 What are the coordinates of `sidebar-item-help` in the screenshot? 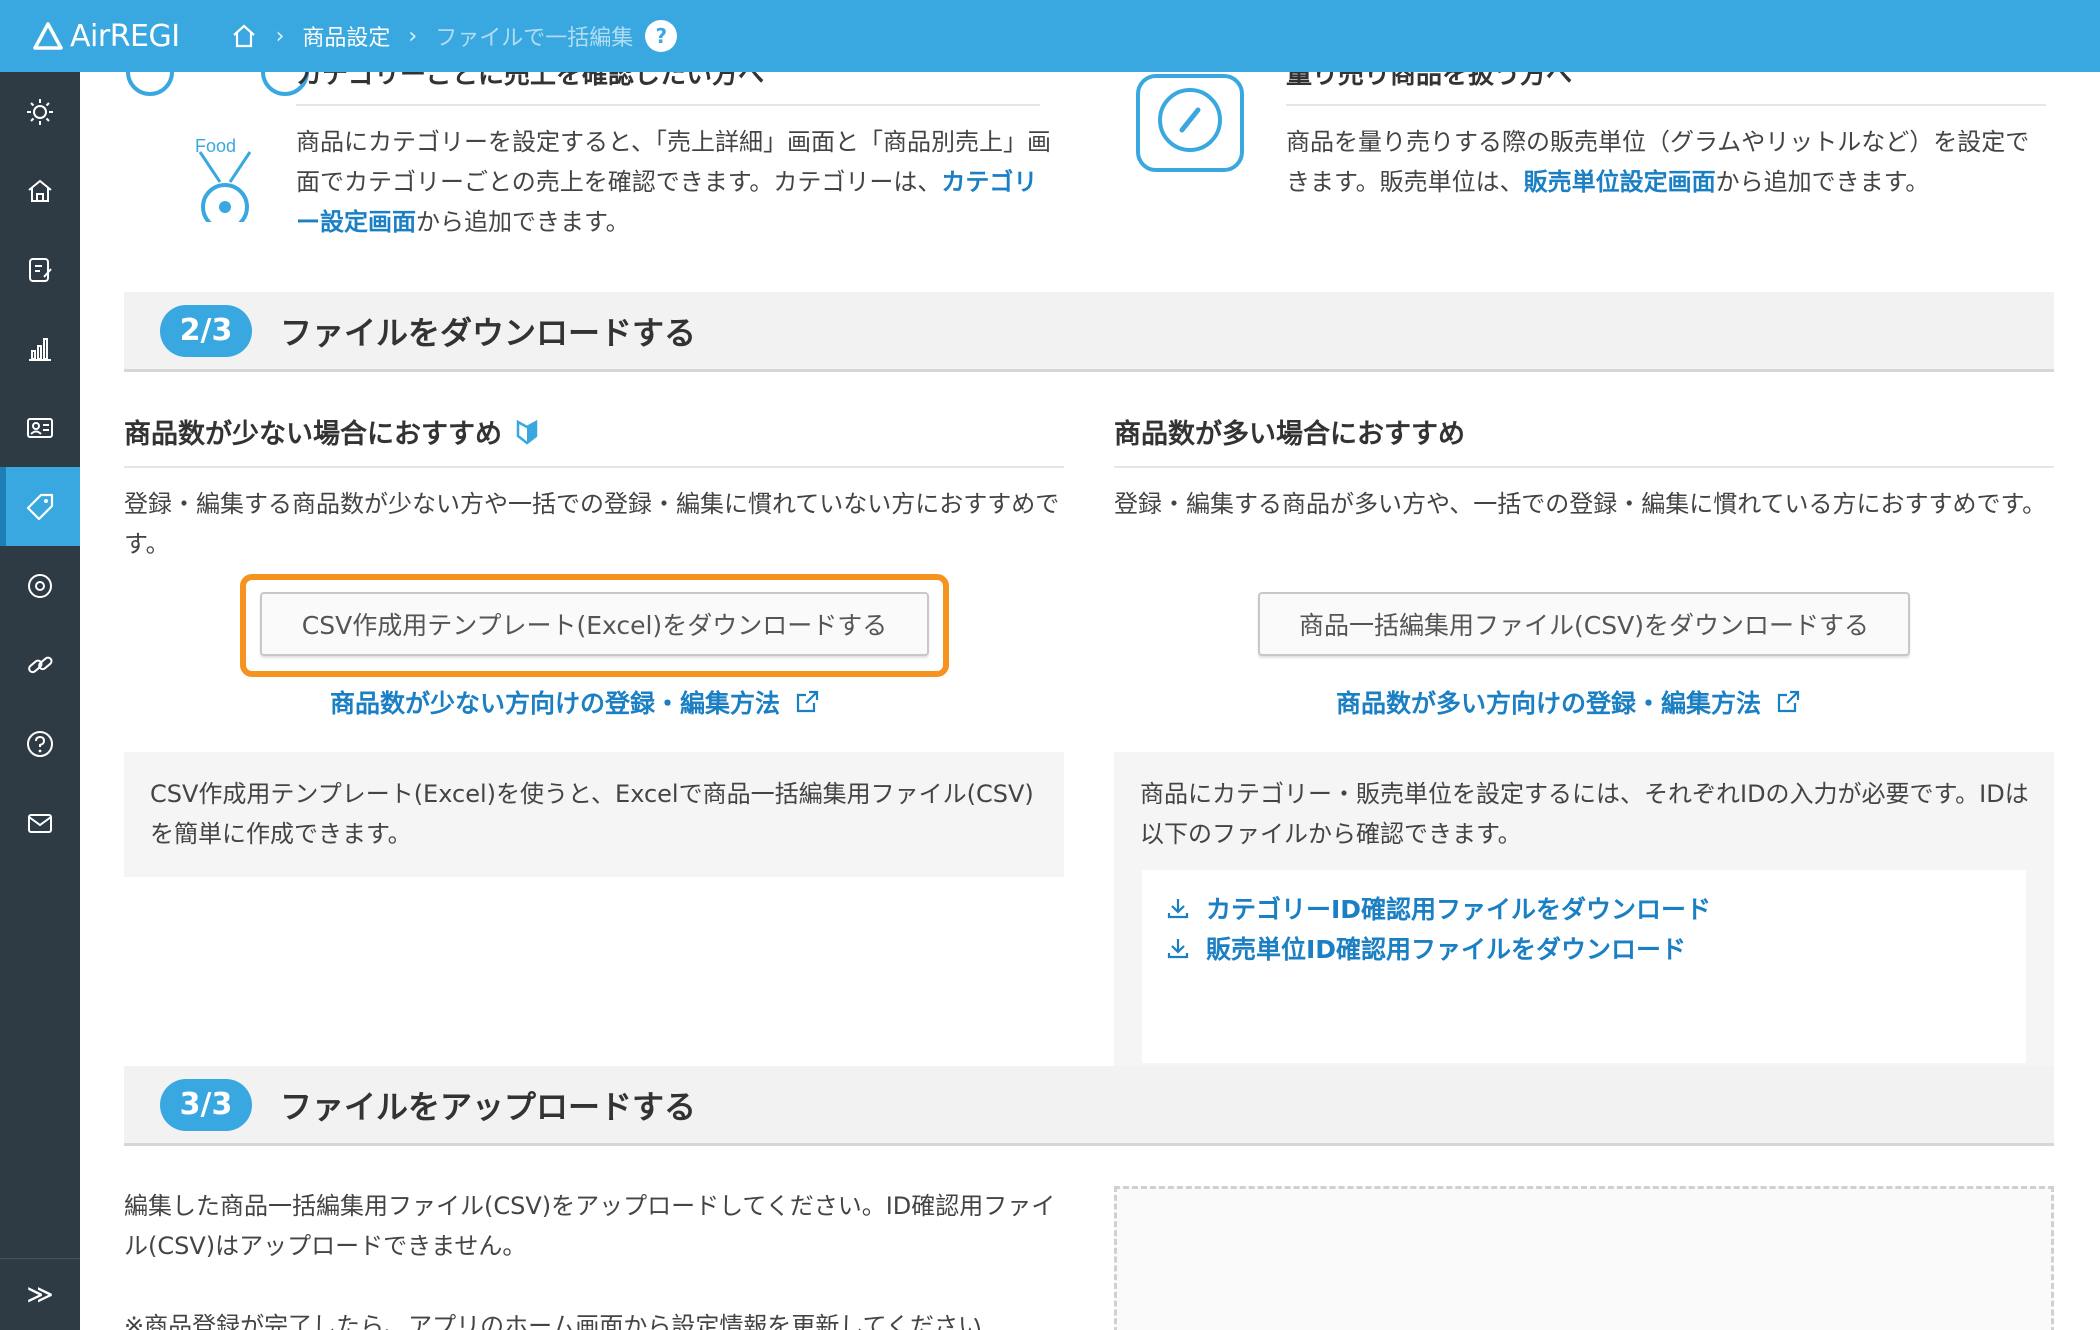 It's located at (40, 743).